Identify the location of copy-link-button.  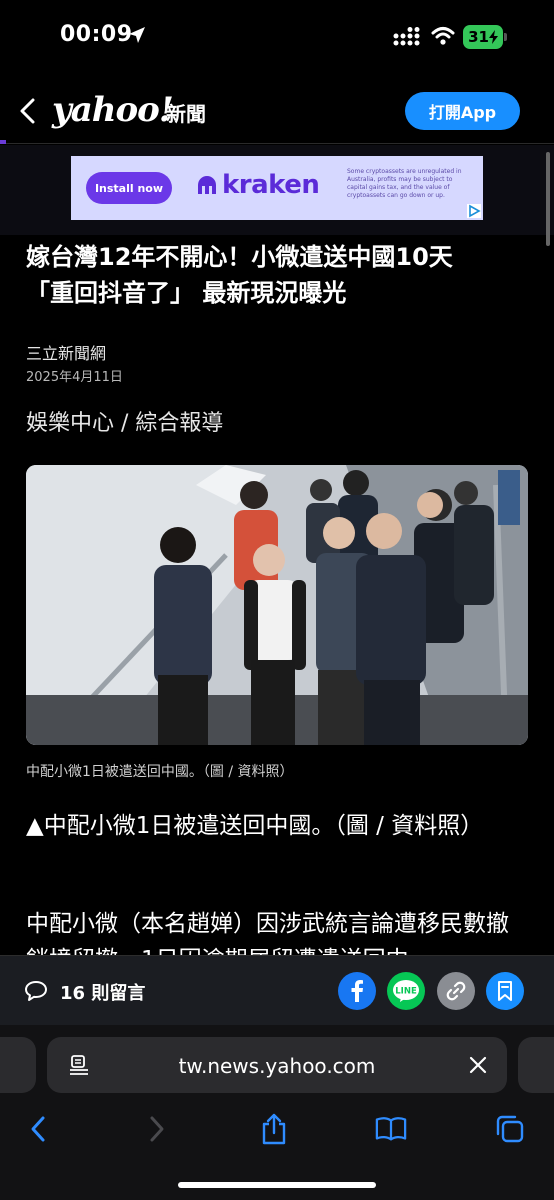
(456, 991).